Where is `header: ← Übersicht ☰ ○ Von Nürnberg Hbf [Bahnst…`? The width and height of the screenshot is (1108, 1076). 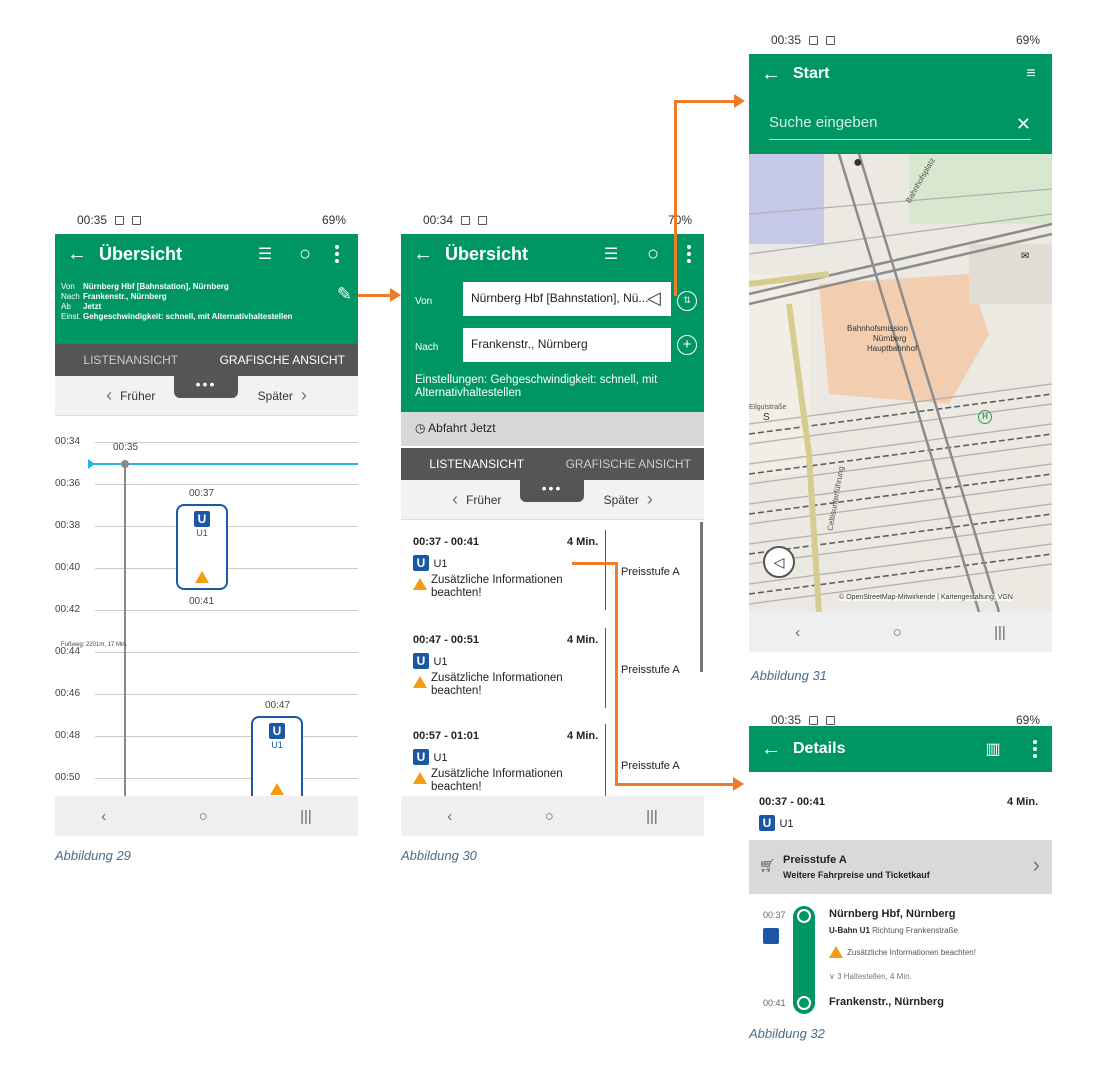
header: ← Übersicht ☰ ○ Von Nürnberg Hbf [Bahnst… is located at coordinates (552, 328).